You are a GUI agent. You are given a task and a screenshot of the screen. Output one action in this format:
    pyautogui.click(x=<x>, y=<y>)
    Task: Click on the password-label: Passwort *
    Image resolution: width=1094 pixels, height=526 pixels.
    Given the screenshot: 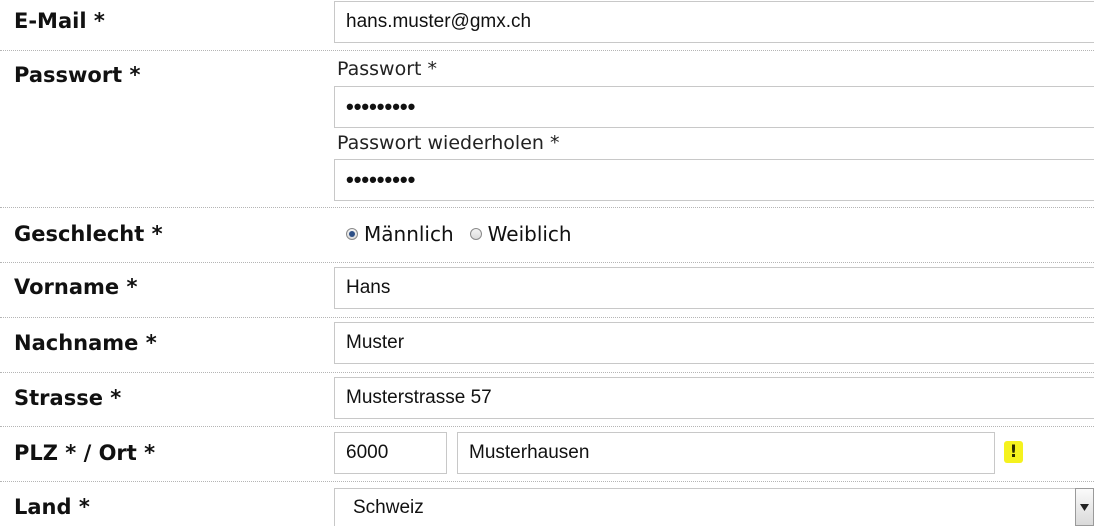 What is the action you would take?
    pyautogui.click(x=77, y=75)
    